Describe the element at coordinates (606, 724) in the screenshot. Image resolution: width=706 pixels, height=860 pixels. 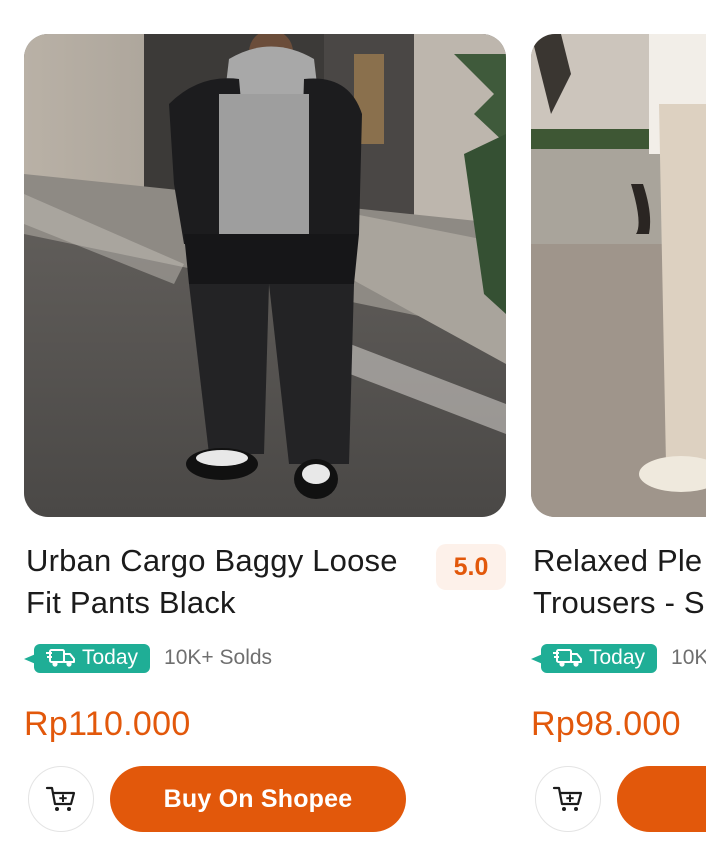
I see `product-price: Rp98.000` at that location.